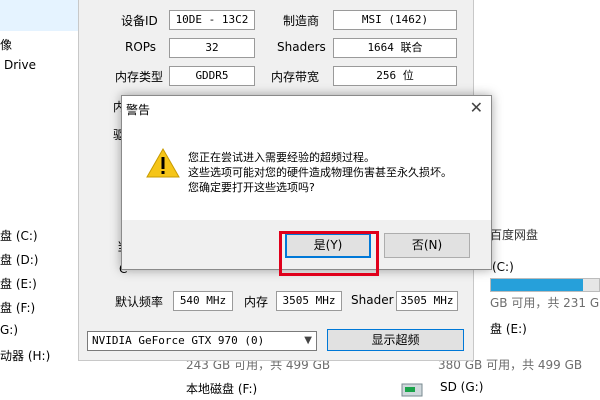 The height and width of the screenshot is (400, 600). Describe the element at coordinates (545, 303) in the screenshot. I see `drive-c-free-space: GB 可用，共 231 GB` at that location.